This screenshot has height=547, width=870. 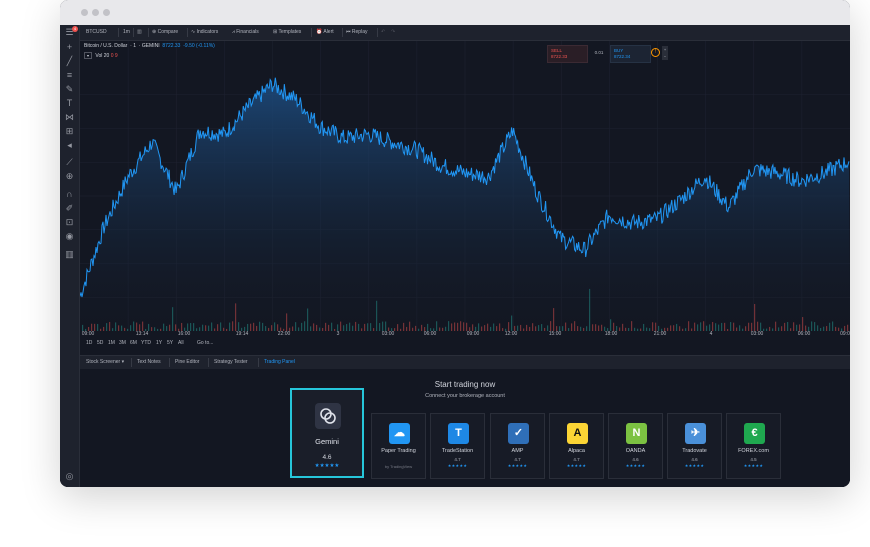 What do you see at coordinates (95, 12) in the screenshot?
I see `window-dot-minimize` at bounding box center [95, 12].